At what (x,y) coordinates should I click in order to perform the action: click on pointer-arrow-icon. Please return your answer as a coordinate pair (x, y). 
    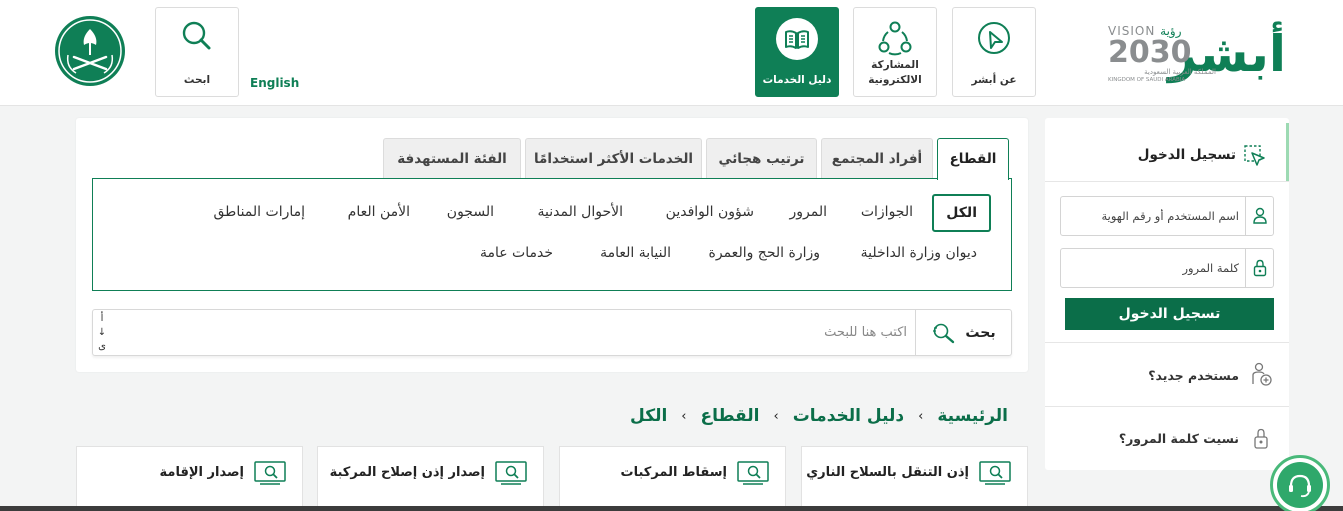
    Looking at the image, I should click on (994, 38).